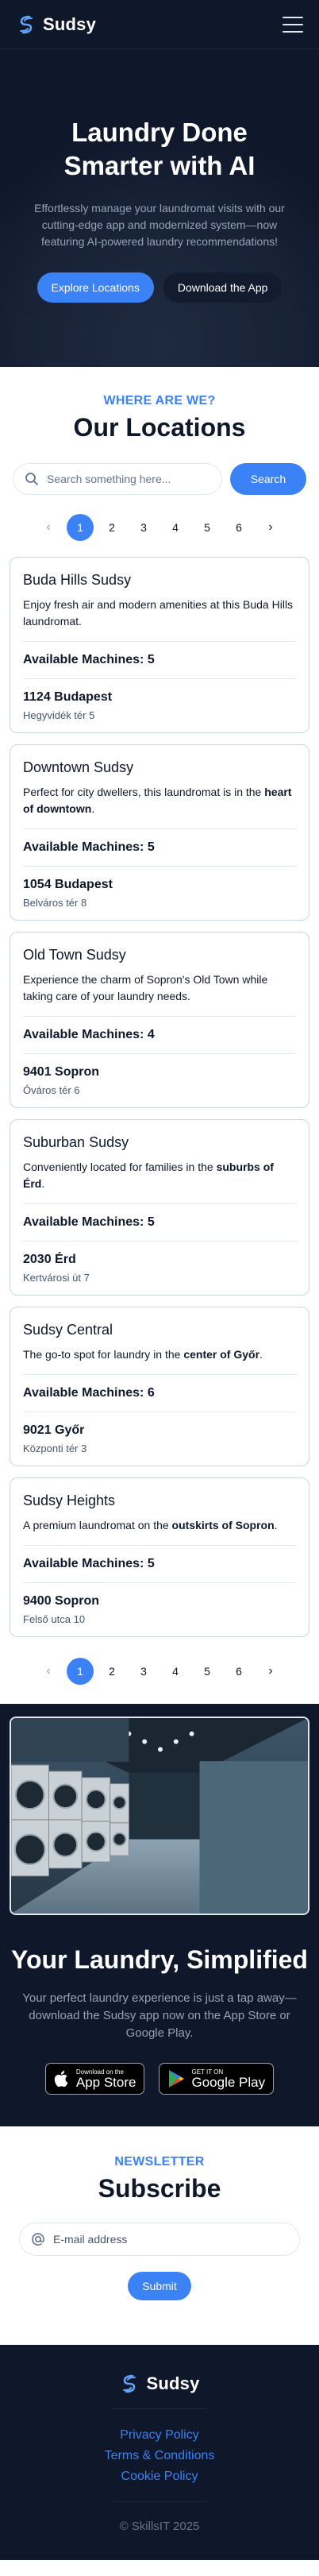 This screenshot has height=2576, width=319. What do you see at coordinates (159, 2435) in the screenshot?
I see `privacy-policy-link: Privacy Policy` at bounding box center [159, 2435].